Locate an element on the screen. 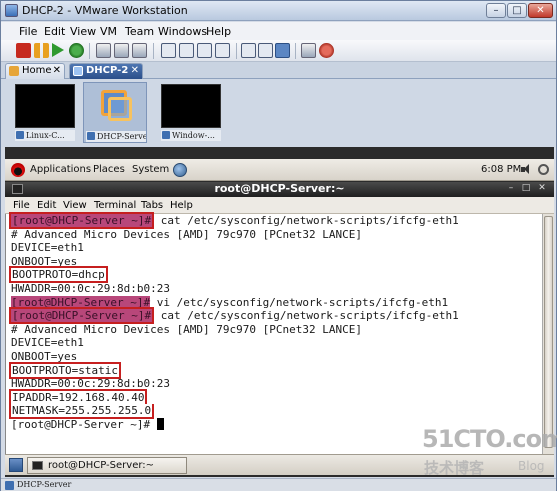  reset-icon is located at coordinates (76, 50).